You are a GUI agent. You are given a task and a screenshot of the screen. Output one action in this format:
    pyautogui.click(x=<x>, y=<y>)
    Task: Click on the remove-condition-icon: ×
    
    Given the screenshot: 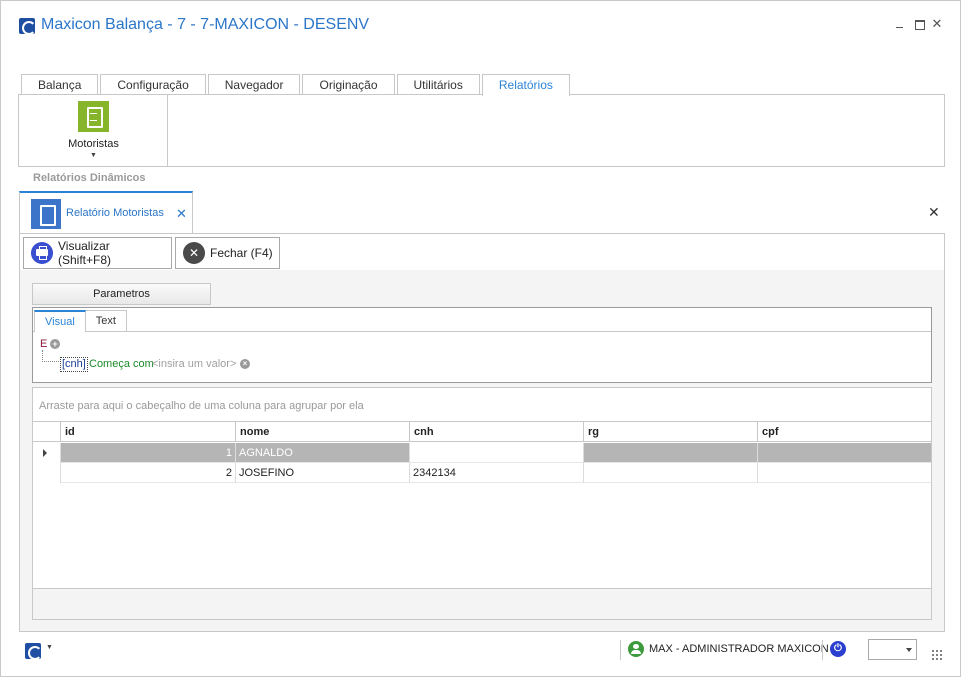 What is the action you would take?
    pyautogui.click(x=245, y=364)
    